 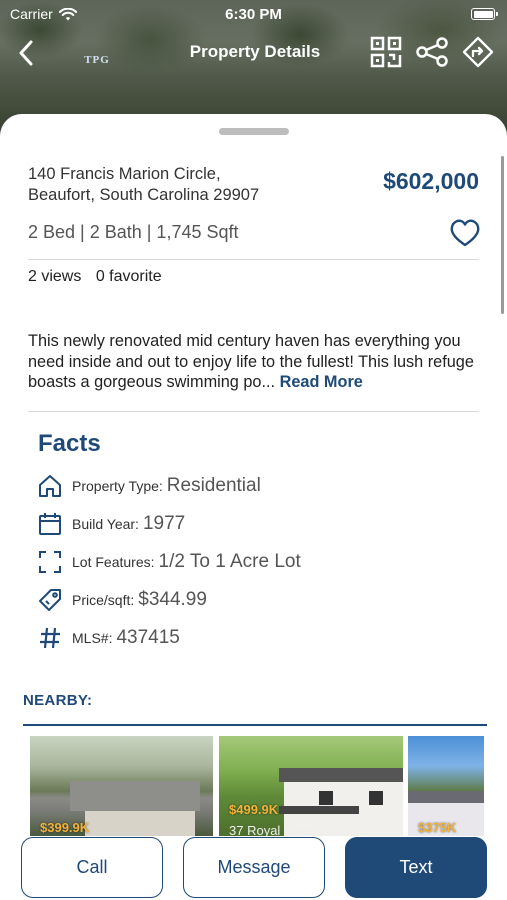 I want to click on views-count: 2 views, so click(x=55, y=276).